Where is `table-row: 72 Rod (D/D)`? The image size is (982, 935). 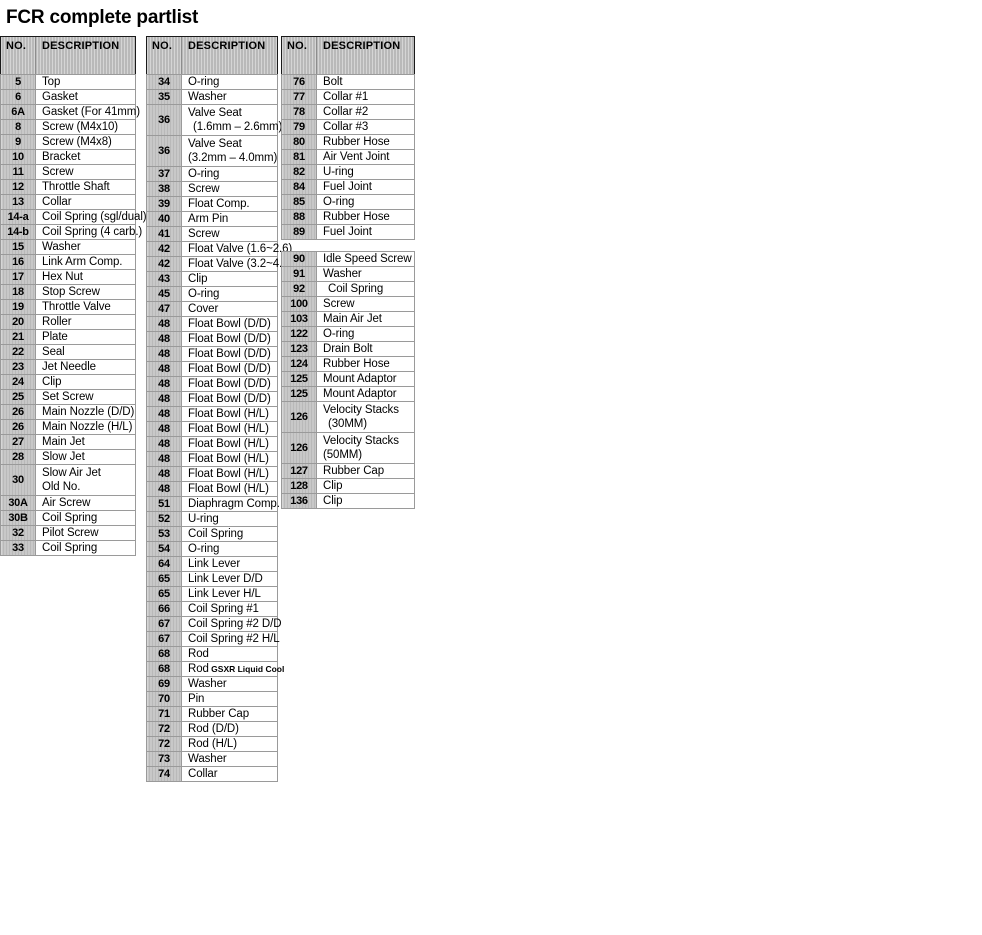 table-row: 72 Rod (D/D) is located at coordinates (212, 729).